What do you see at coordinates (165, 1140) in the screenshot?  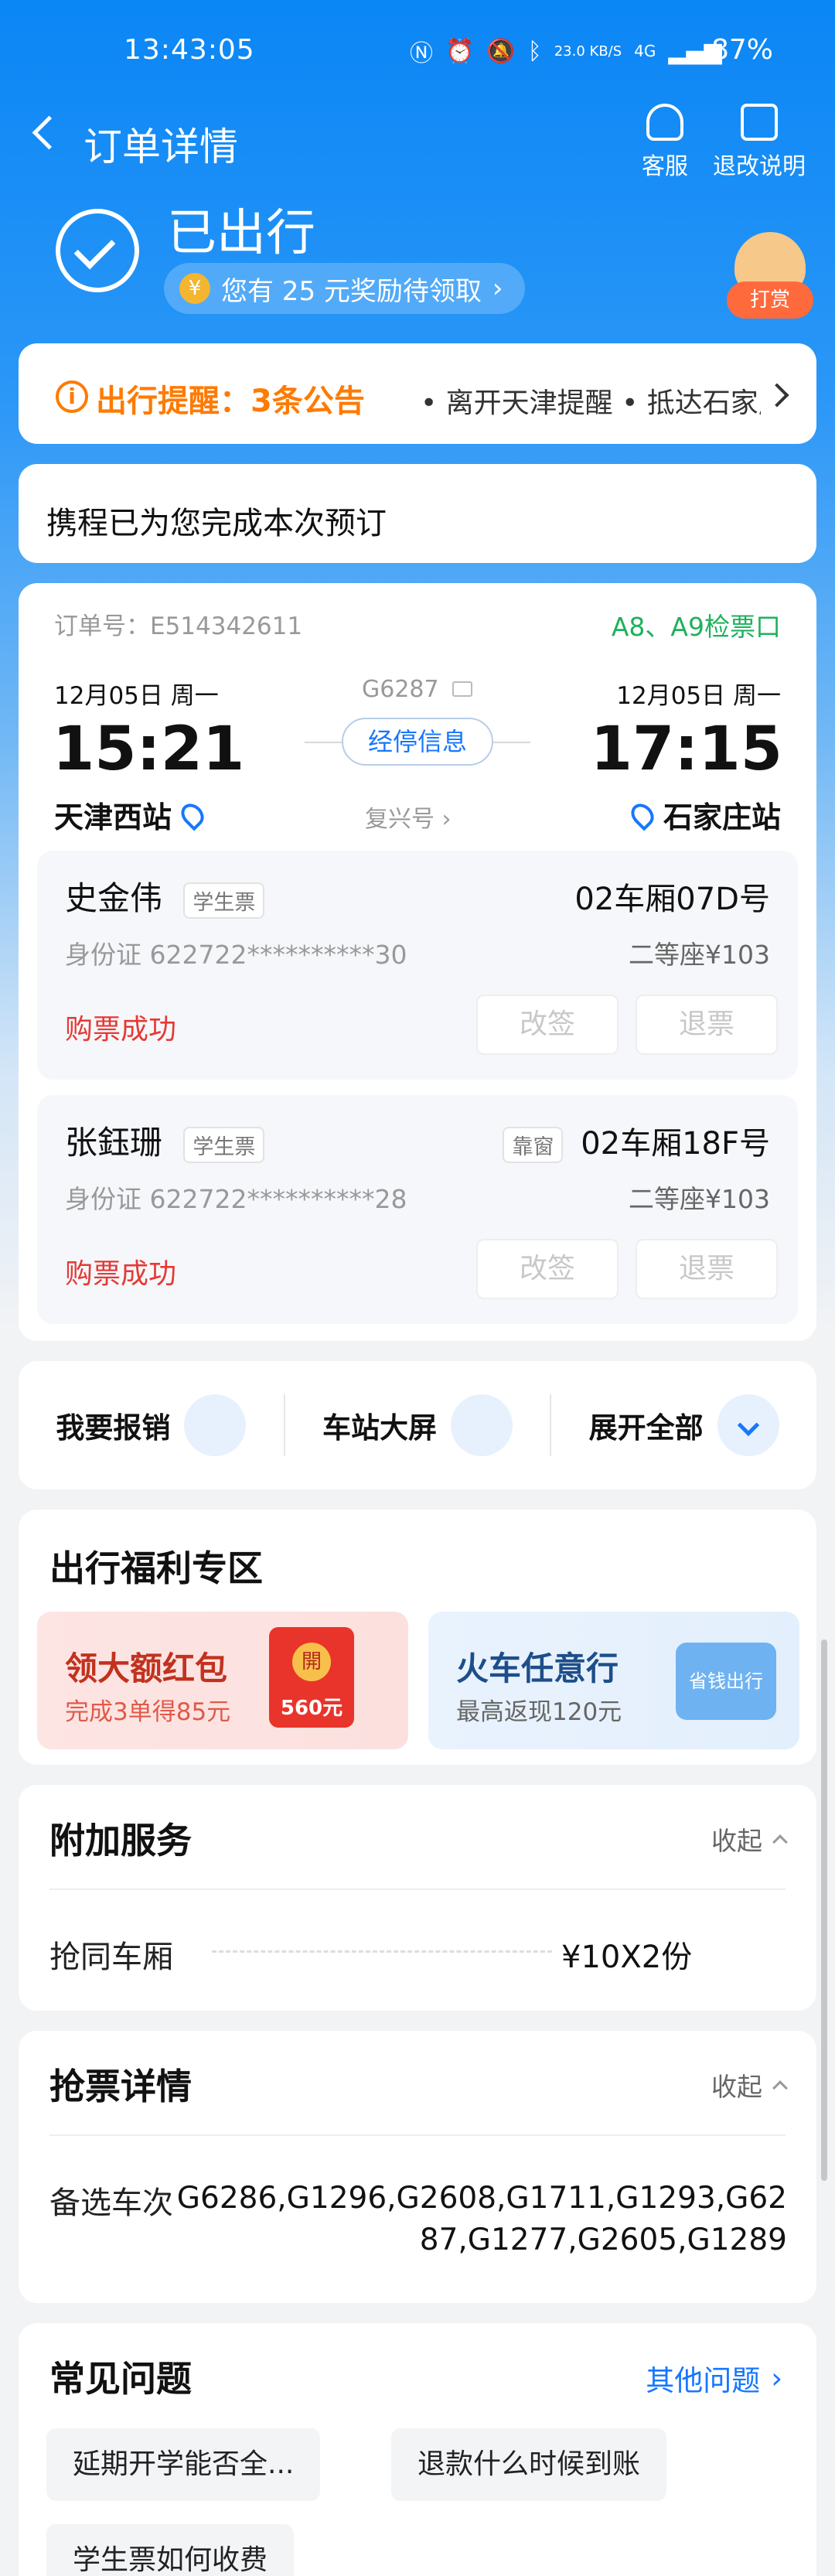 I see `passenger-name-row: 张鈺珊 学生票` at bounding box center [165, 1140].